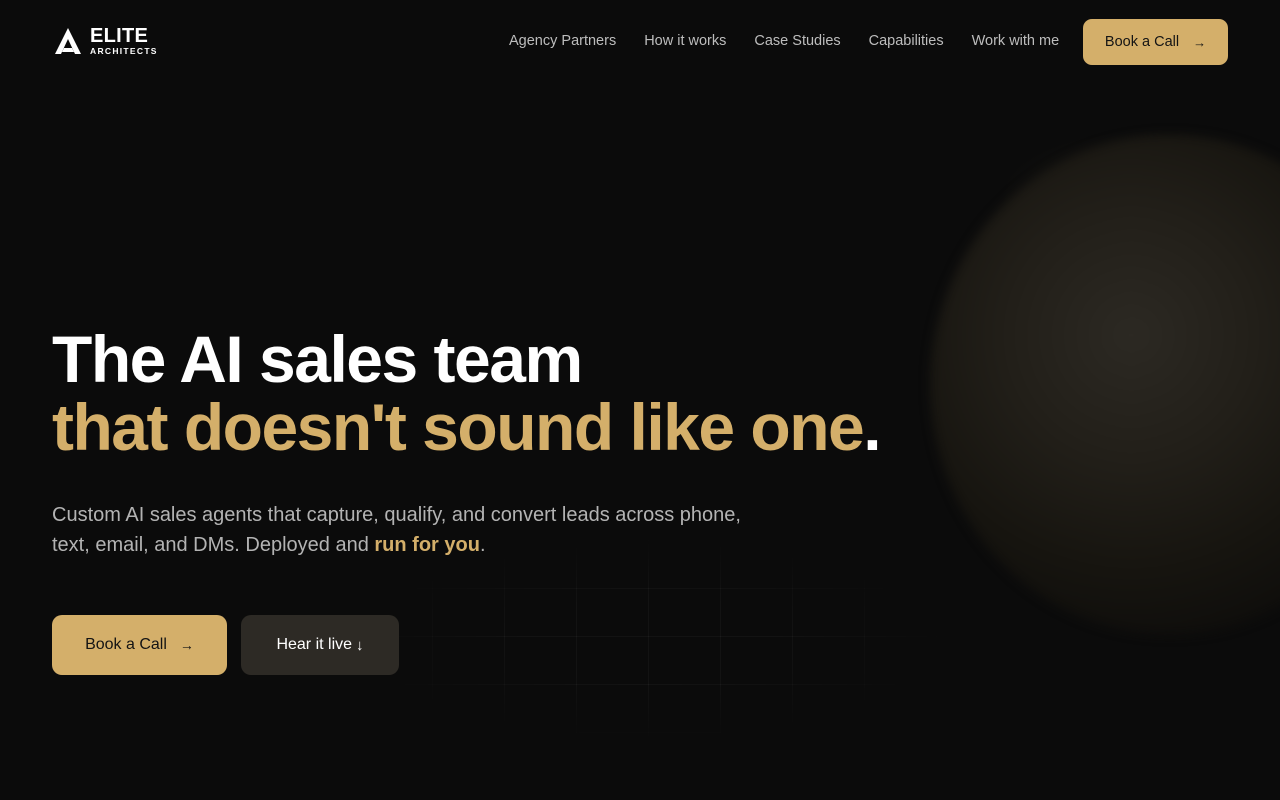 Image resolution: width=1280 pixels, height=800 pixels. What do you see at coordinates (1016, 41) in the screenshot?
I see `nav-work-with-me: Work with me` at bounding box center [1016, 41].